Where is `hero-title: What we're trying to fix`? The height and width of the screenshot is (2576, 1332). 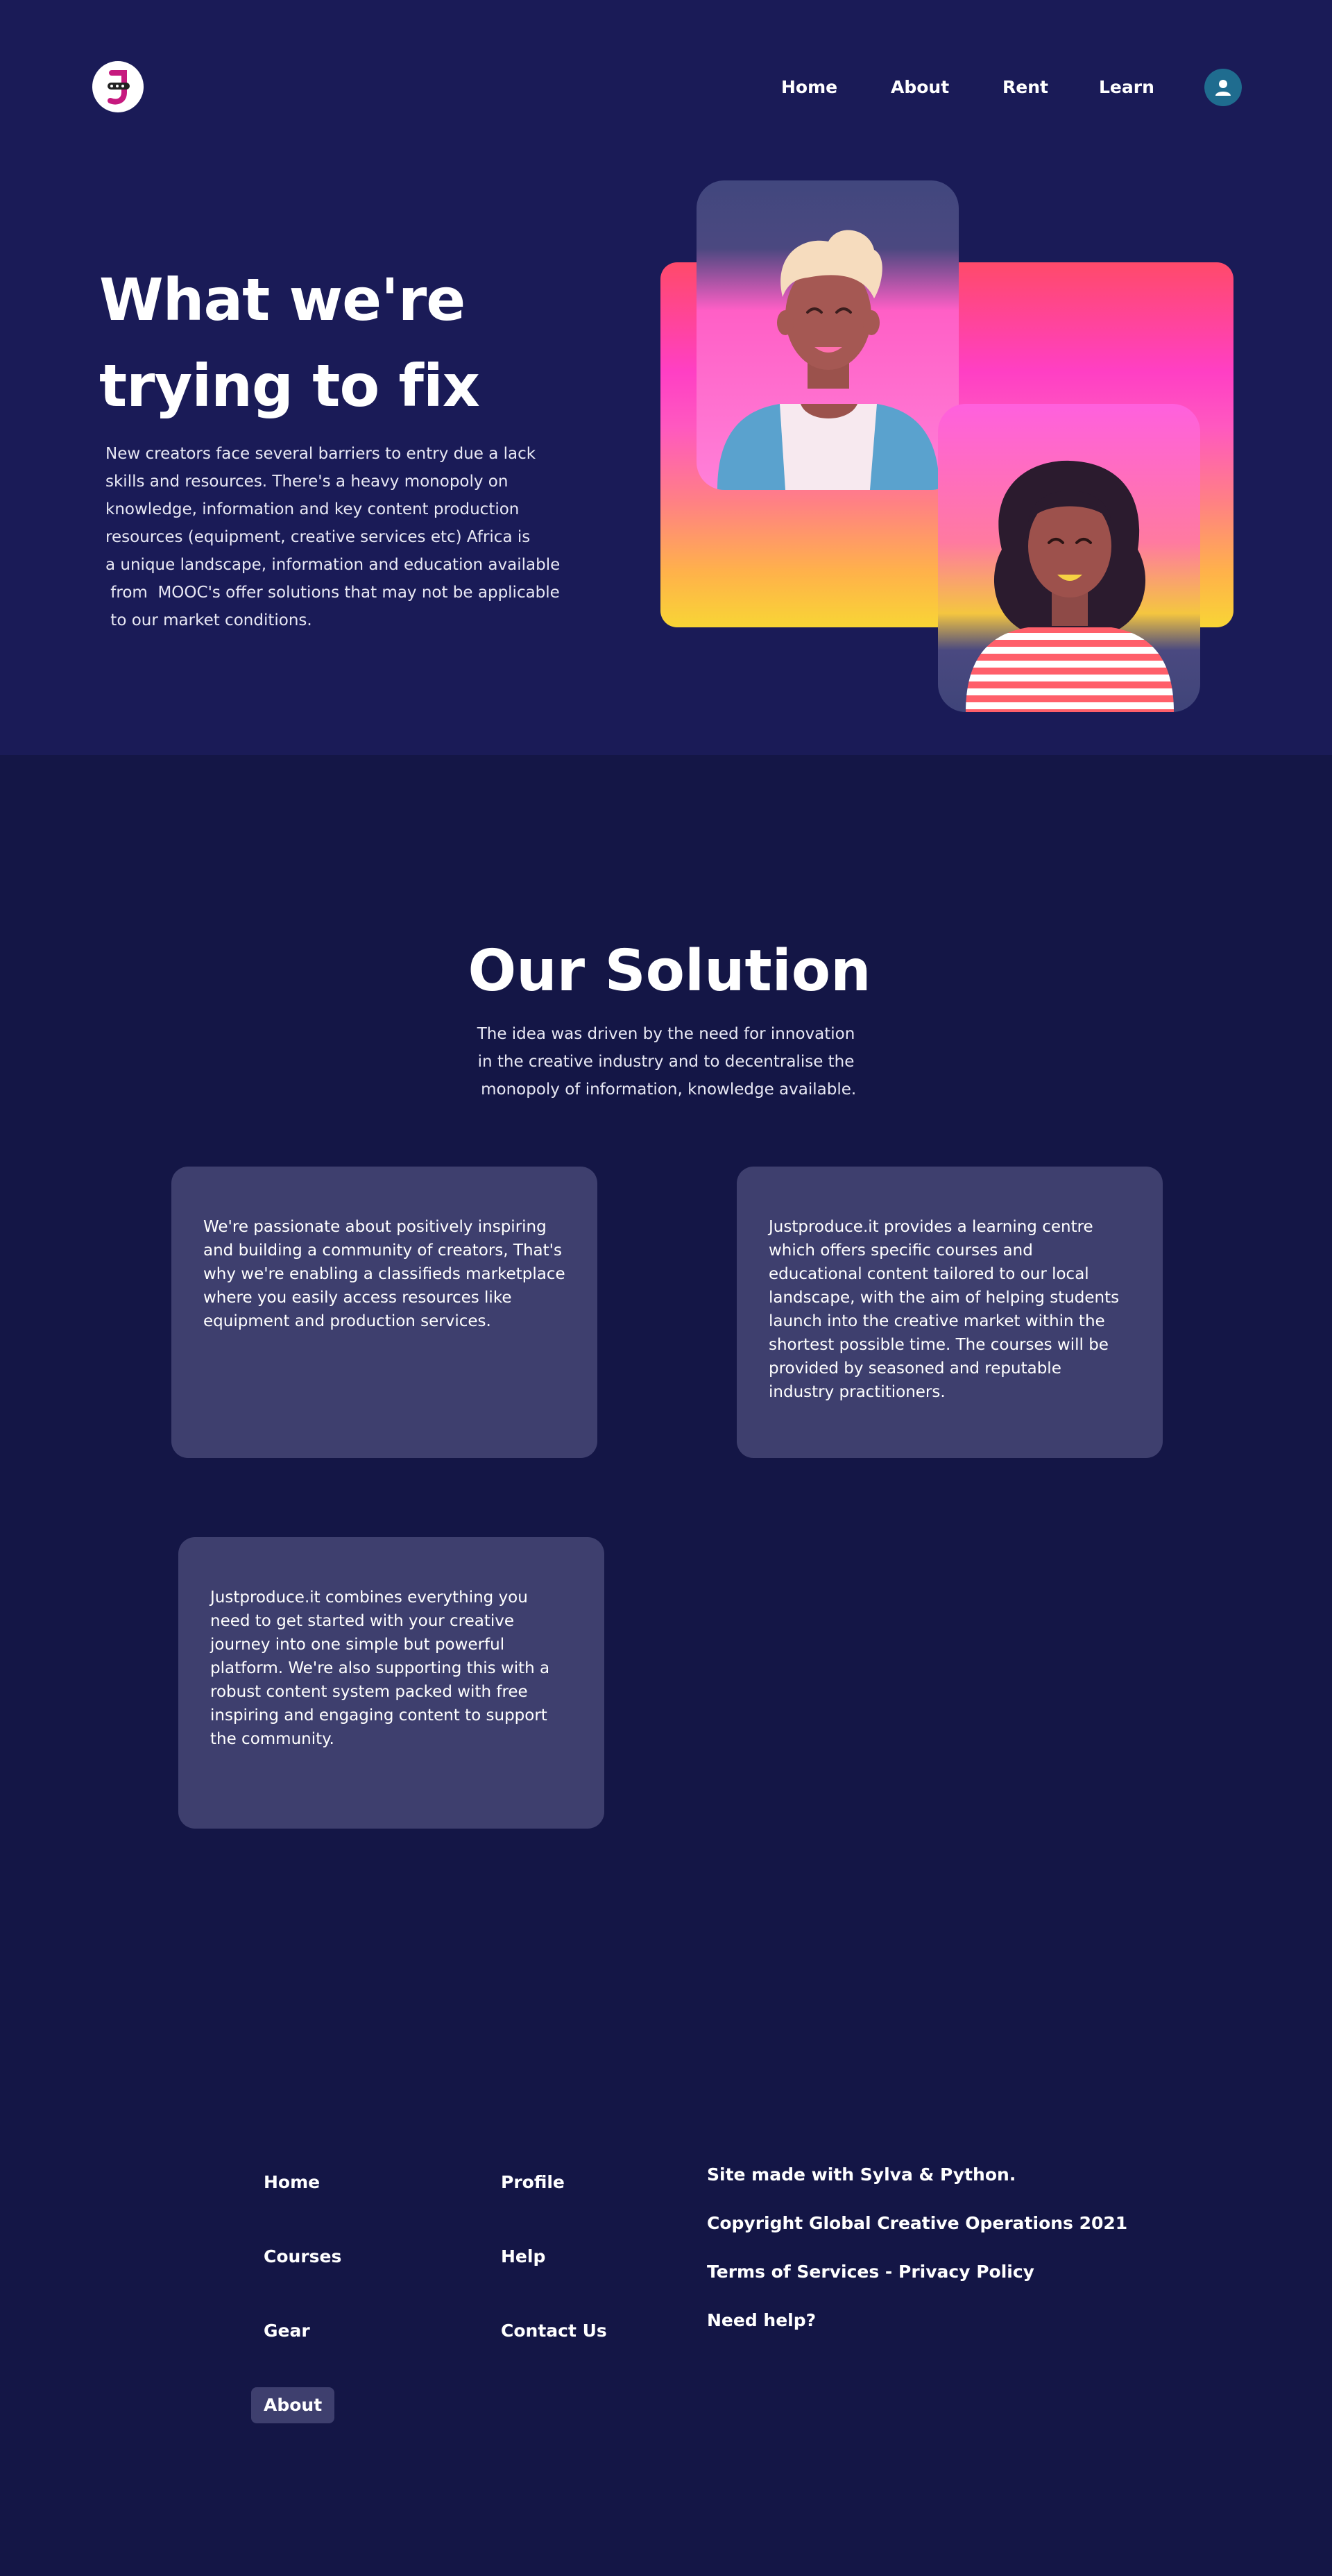 hero-title: What we're trying to fix is located at coordinates (321, 343).